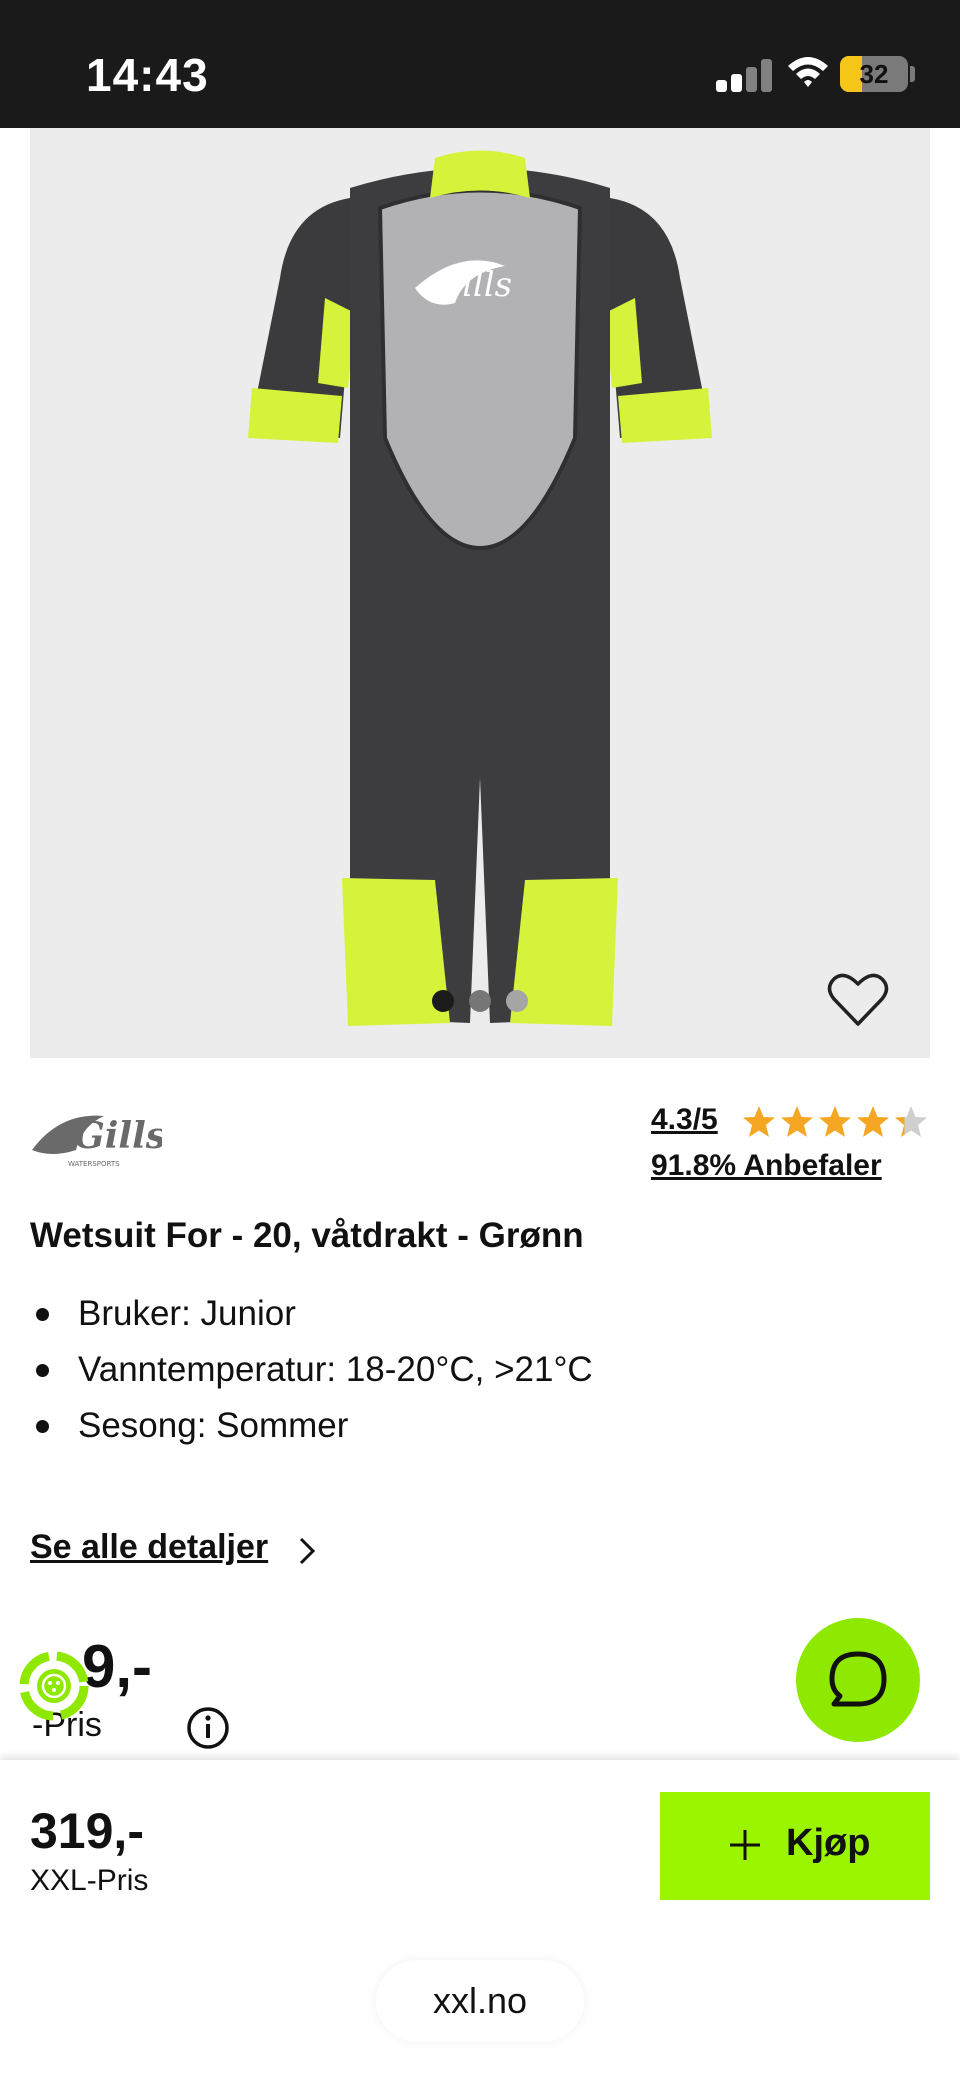 The width and height of the screenshot is (960, 2079). Describe the element at coordinates (443, 1001) in the screenshot. I see `pagination-dot-active` at that location.